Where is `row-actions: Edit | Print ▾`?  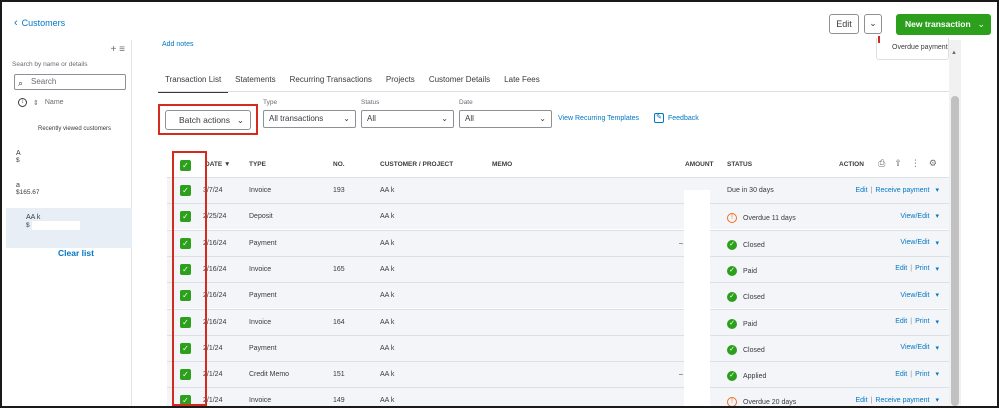
row-actions: Edit | Print ▾ is located at coordinates (917, 374).